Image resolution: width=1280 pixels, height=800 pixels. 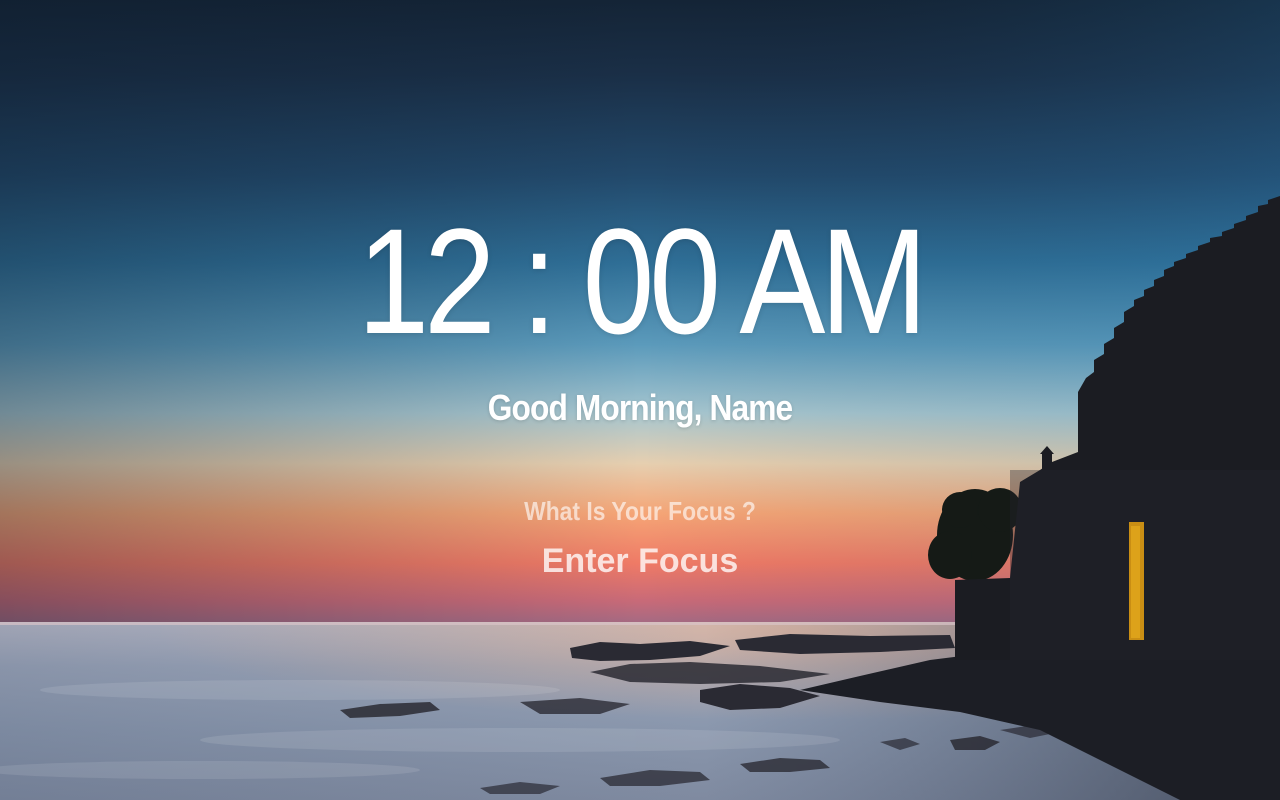 What do you see at coordinates (640, 407) in the screenshot?
I see `greeting-text: Good Morning, Name` at bounding box center [640, 407].